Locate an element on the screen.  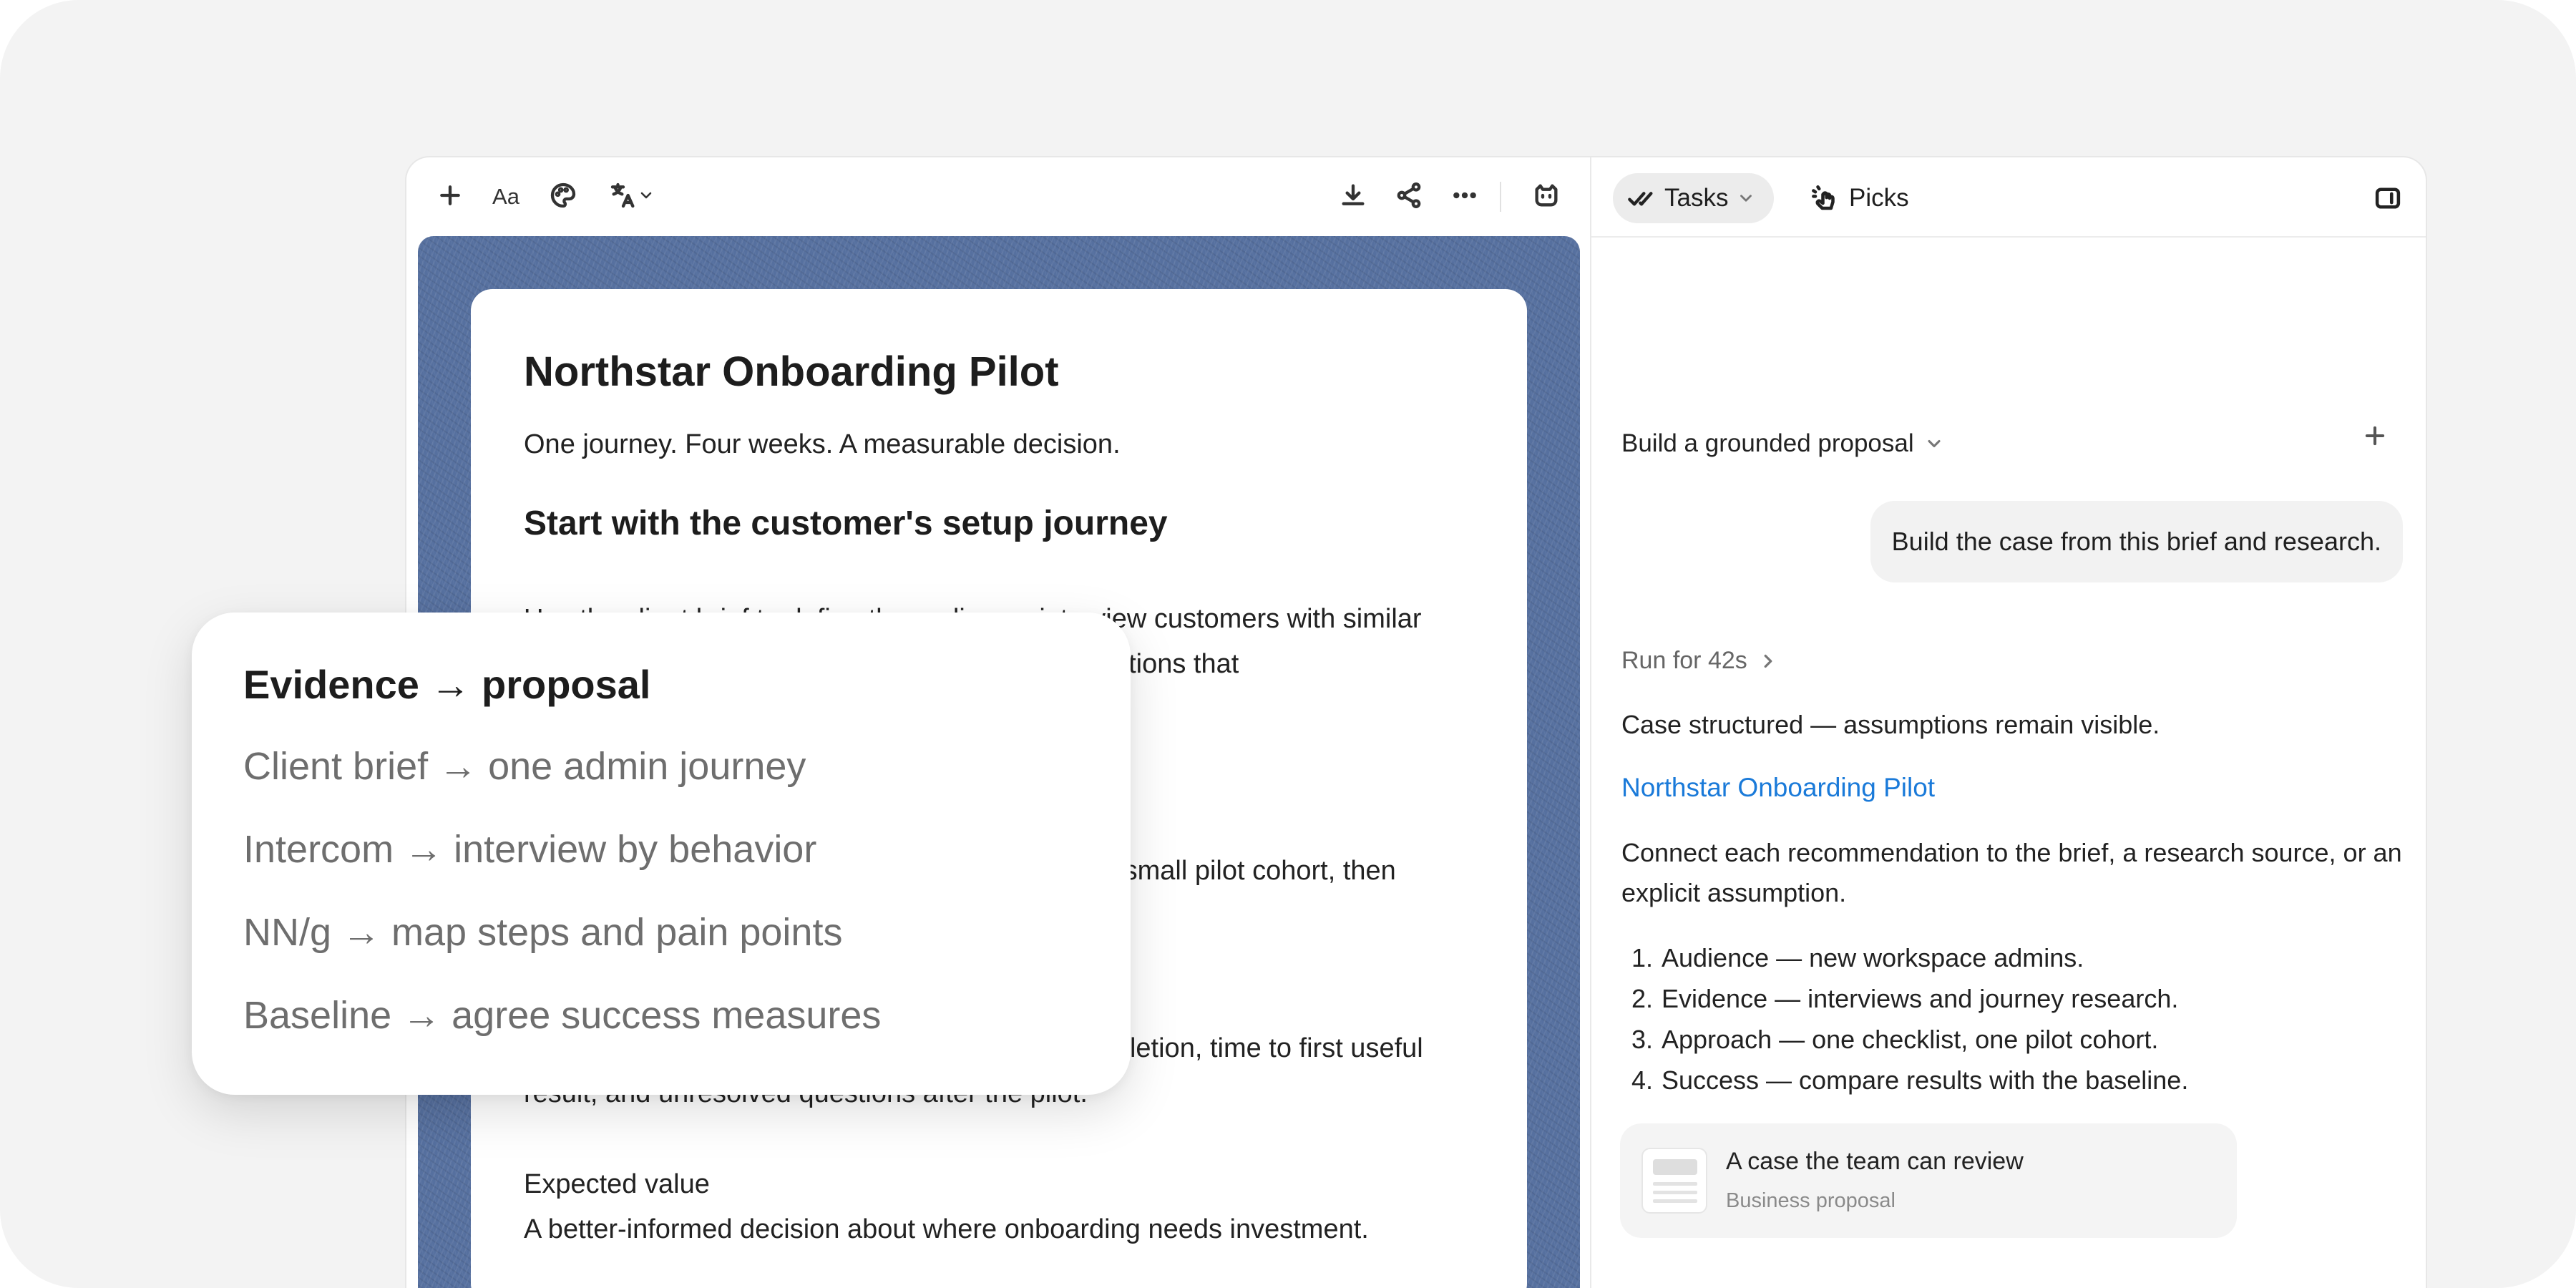
download-icon is located at coordinates (1353, 197).